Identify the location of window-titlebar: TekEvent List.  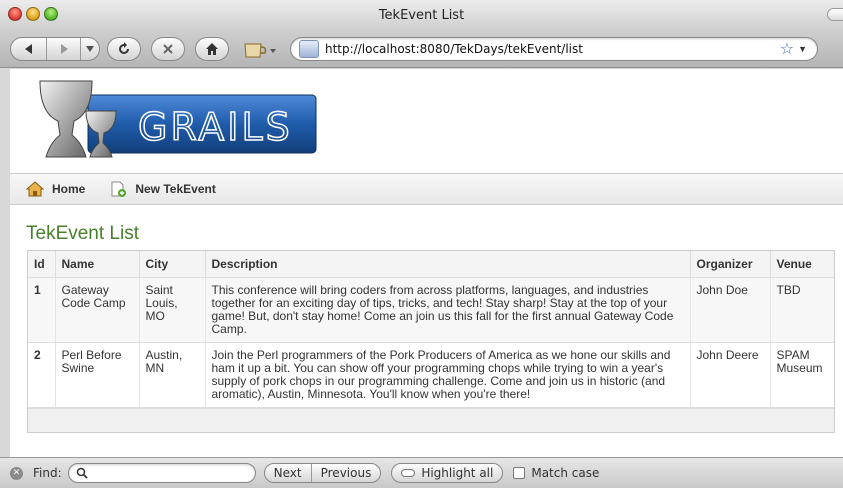
(421, 15).